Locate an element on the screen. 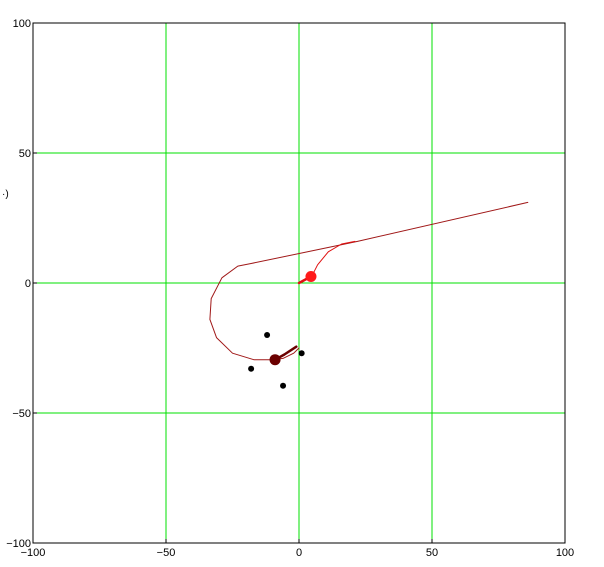 The width and height of the screenshot is (604, 567). y-tick-label: −100 is located at coordinates (18, 544).